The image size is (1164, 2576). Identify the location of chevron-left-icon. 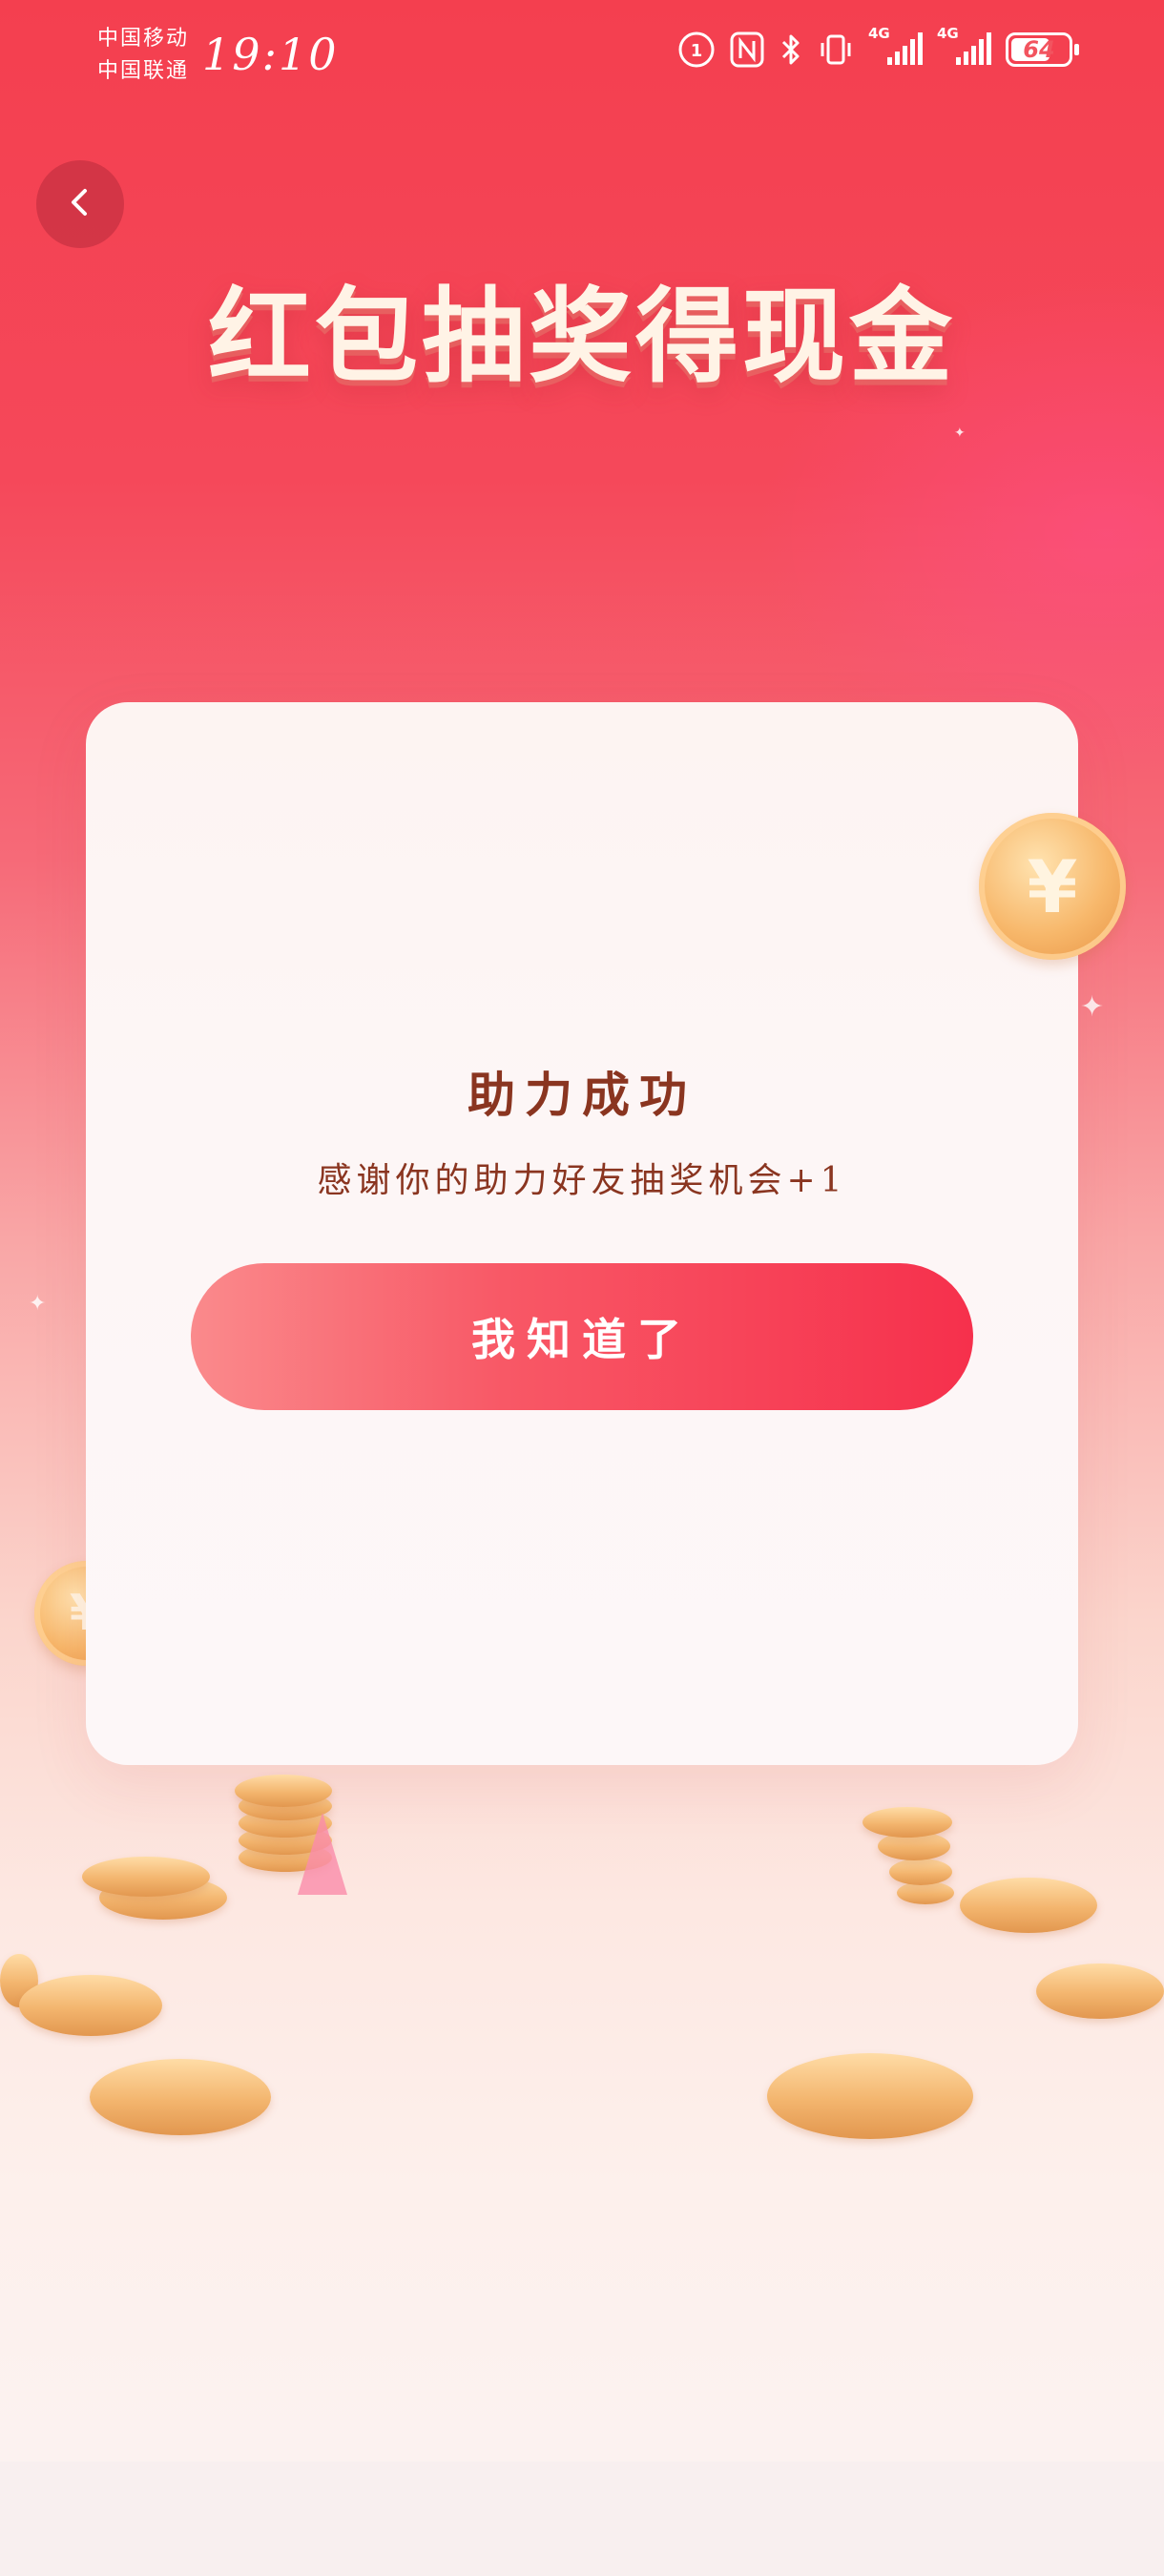
(80, 204).